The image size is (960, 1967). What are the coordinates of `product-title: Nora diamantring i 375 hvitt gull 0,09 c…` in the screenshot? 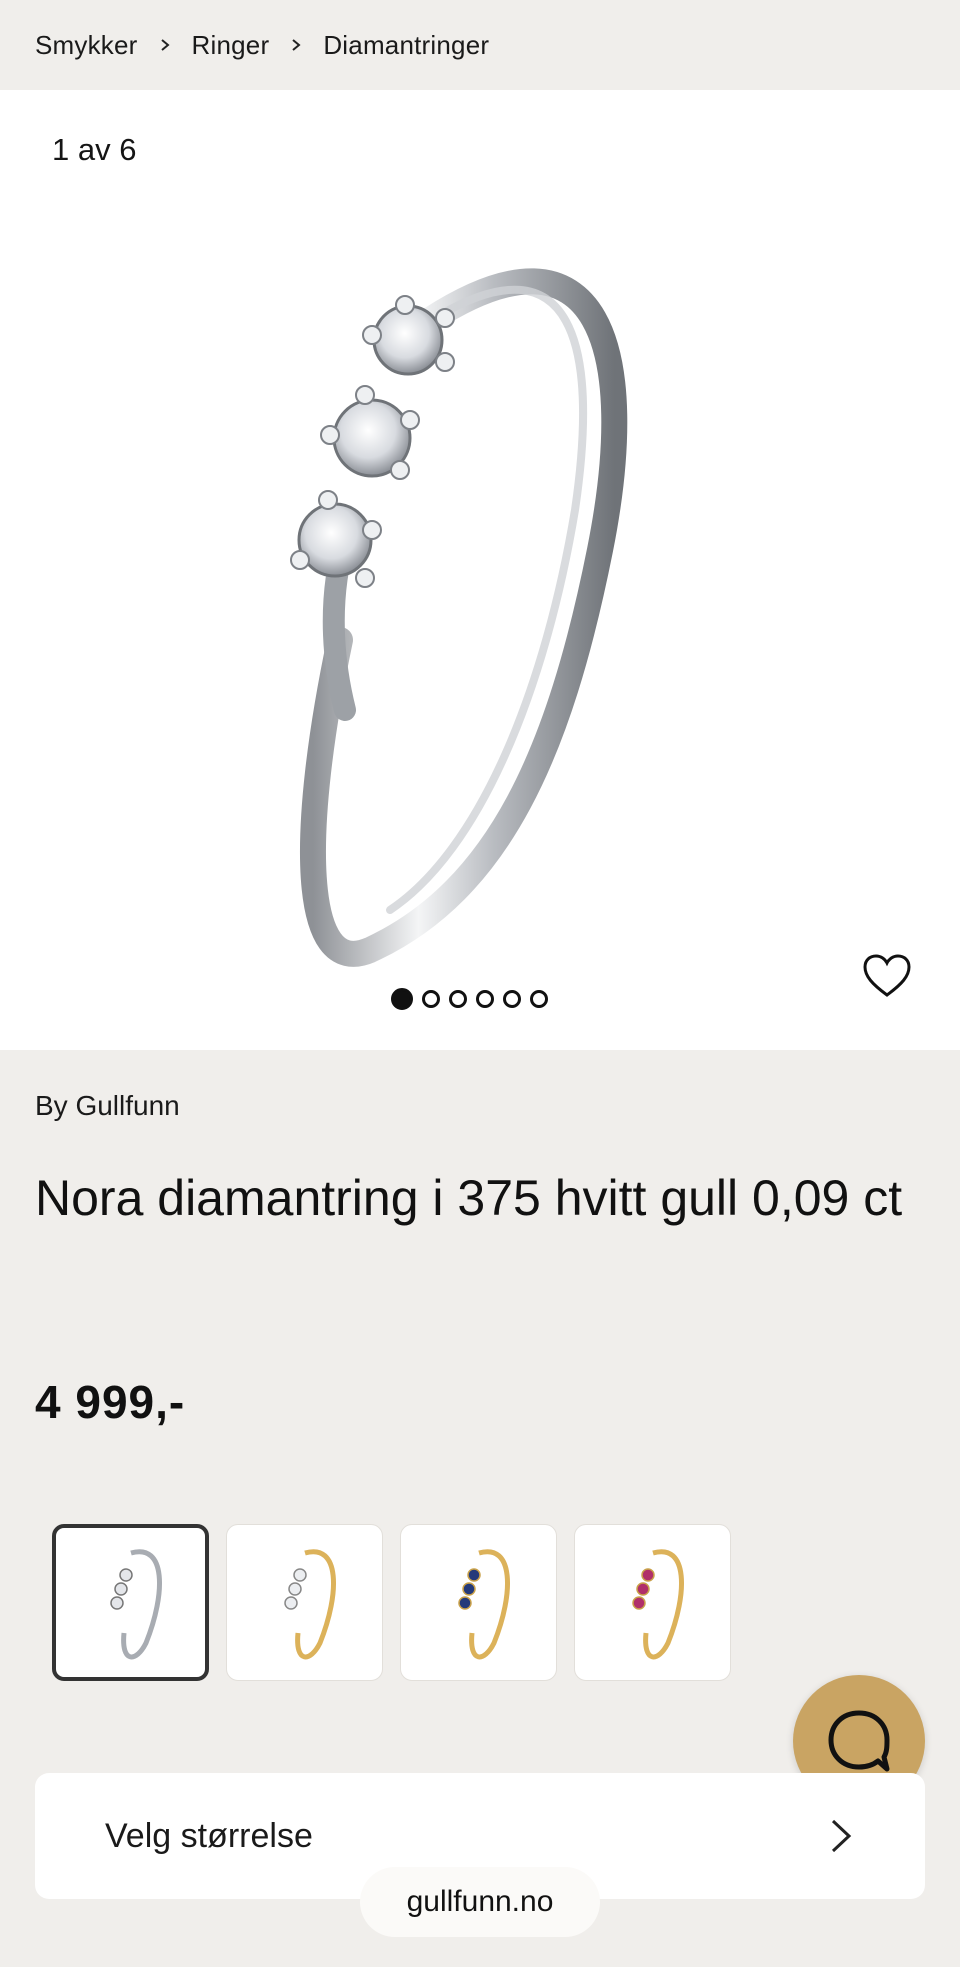 It's located at (469, 1198).